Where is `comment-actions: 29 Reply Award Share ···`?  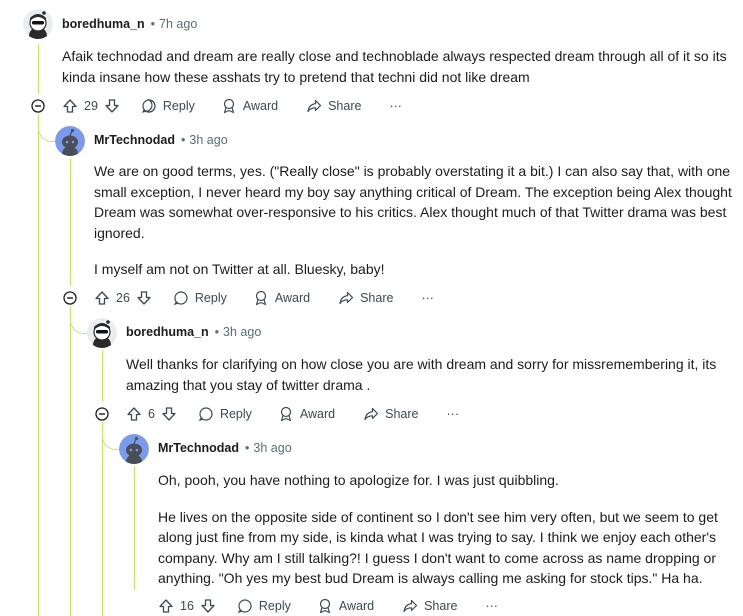 comment-actions: 29 Reply Award Share ··· is located at coordinates (232, 106).